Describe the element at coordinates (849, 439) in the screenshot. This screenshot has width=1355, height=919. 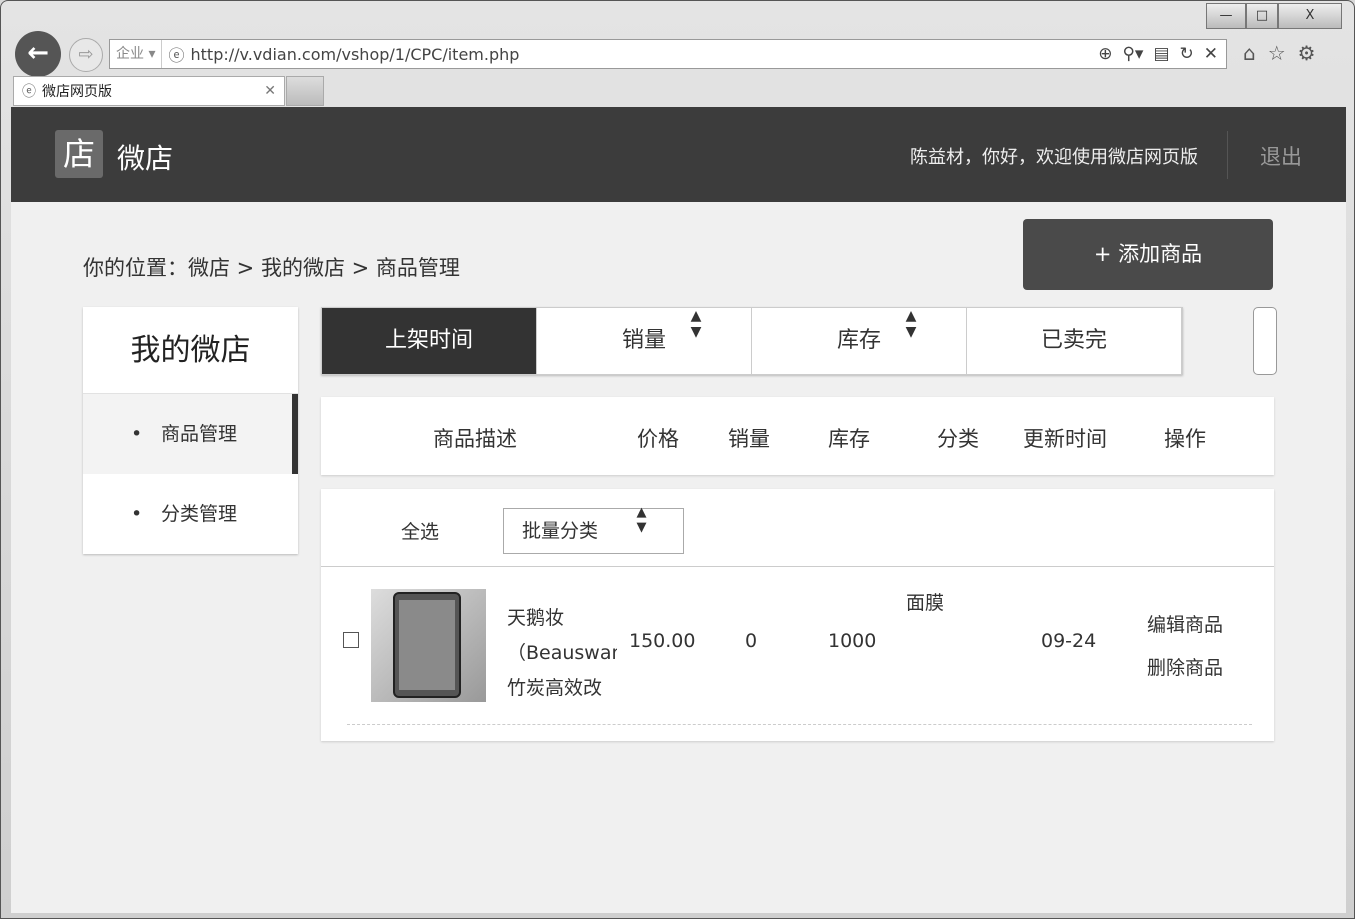
I see `col-stock: 库存` at that location.